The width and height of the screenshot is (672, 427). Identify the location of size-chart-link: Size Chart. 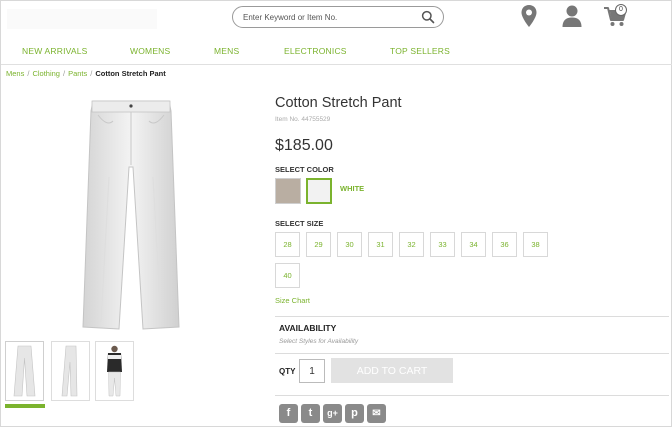
(292, 300).